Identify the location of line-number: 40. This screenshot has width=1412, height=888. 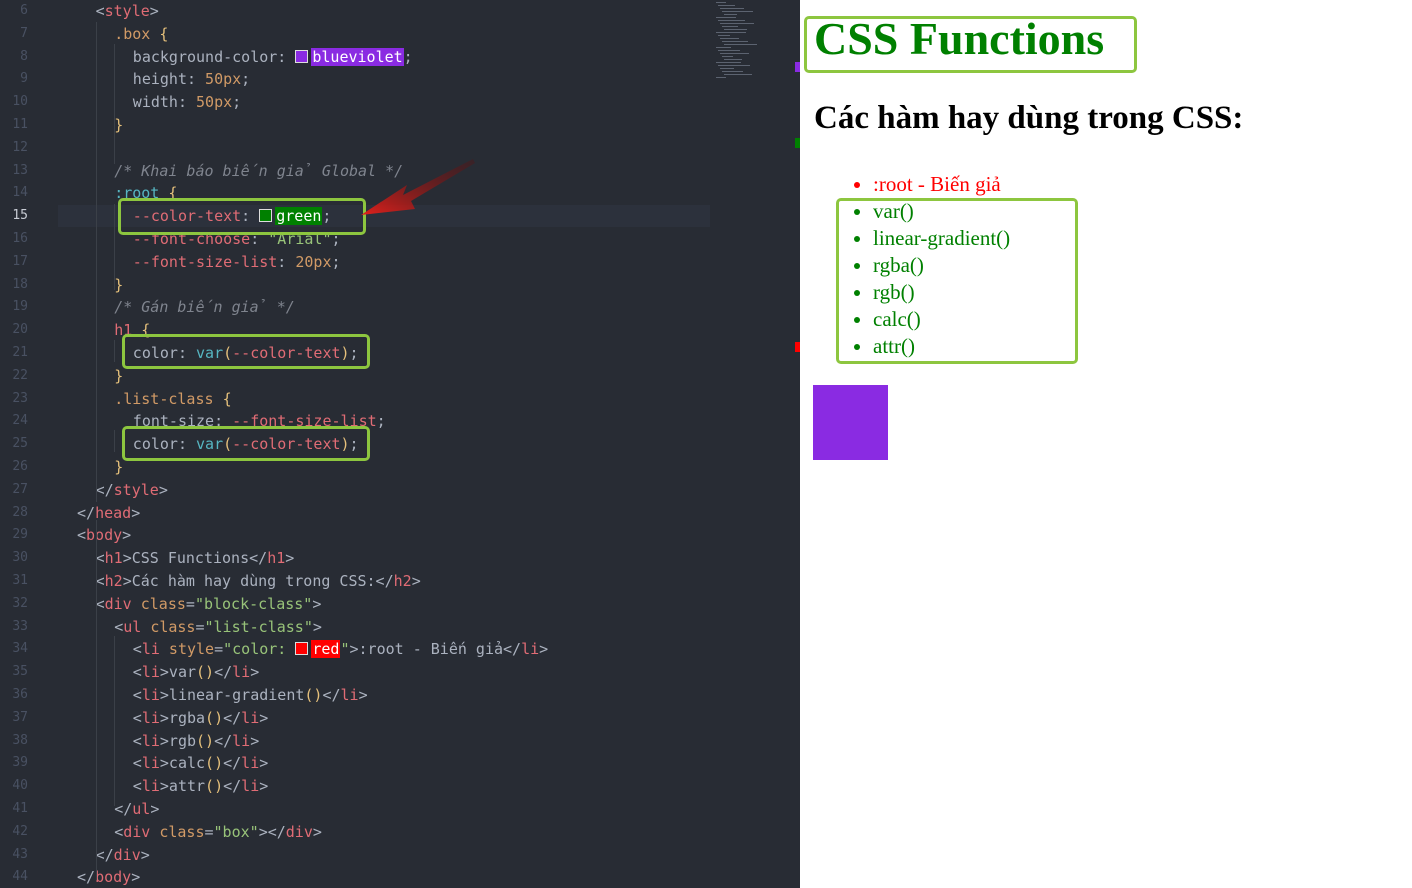
(20, 786).